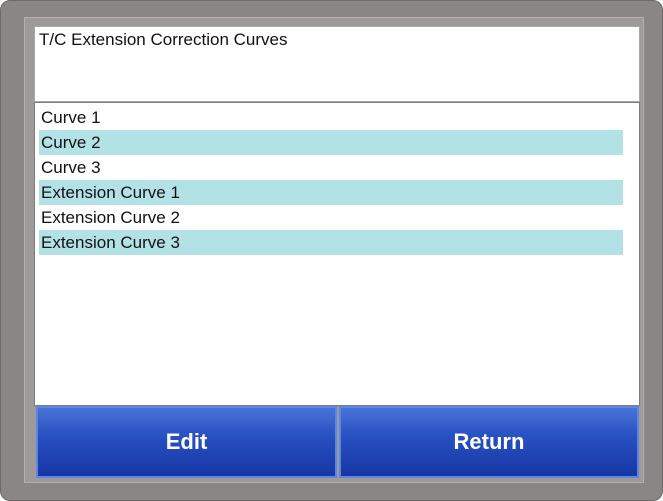 Image resolution: width=663 pixels, height=501 pixels. What do you see at coordinates (331, 117) in the screenshot?
I see `list-item-curve-1: Curve 1` at bounding box center [331, 117].